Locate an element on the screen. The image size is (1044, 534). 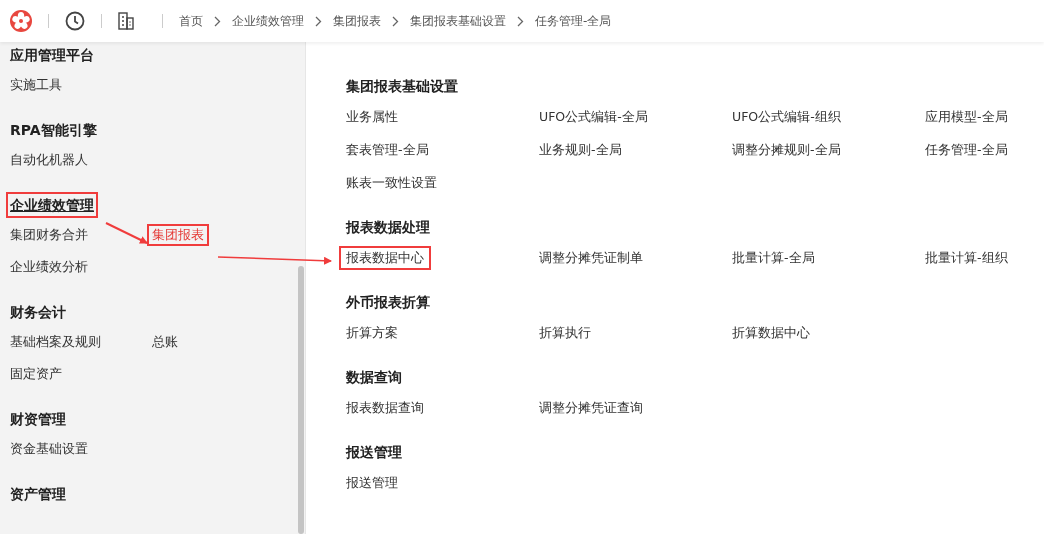
group-heading: 报送管理 is located at coordinates (374, 452).